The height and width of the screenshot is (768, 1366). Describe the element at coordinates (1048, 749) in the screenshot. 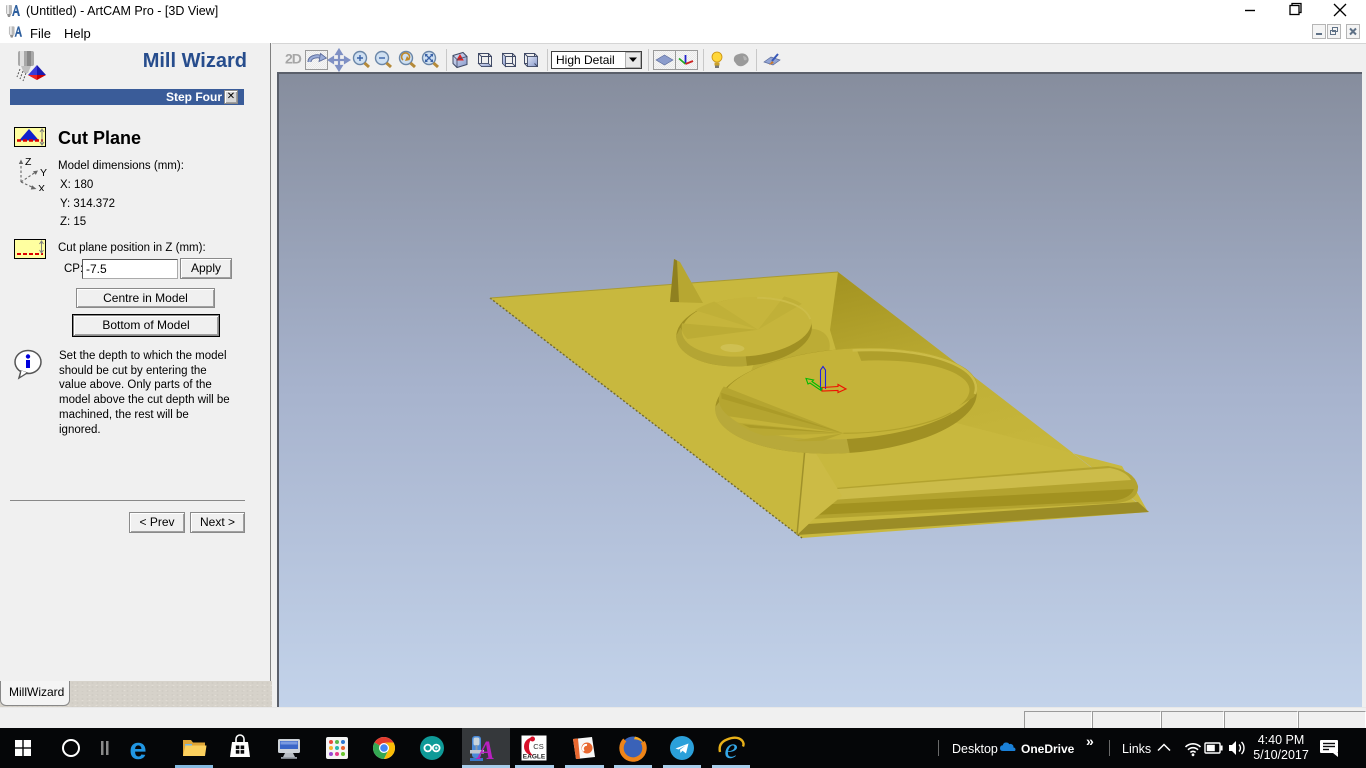

I see `svg-text: OneDrive` at that location.